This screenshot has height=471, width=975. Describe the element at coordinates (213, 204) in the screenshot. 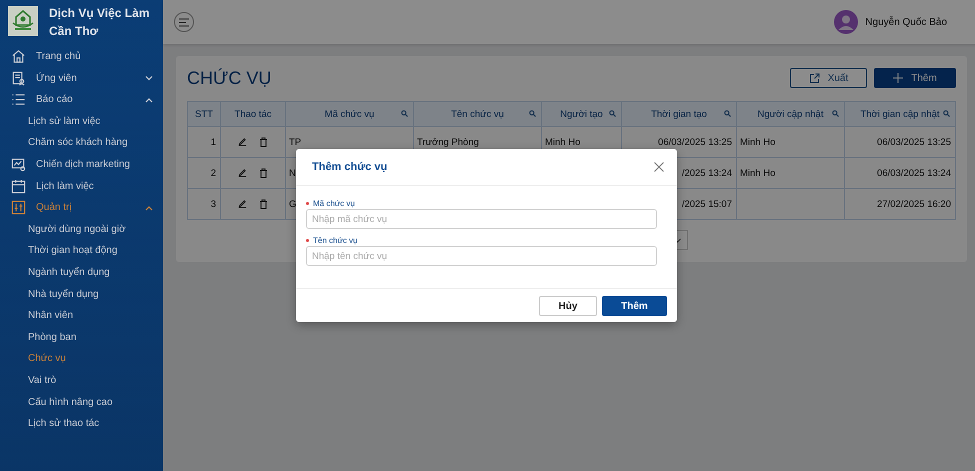

I see `table-cell: 3` at that location.